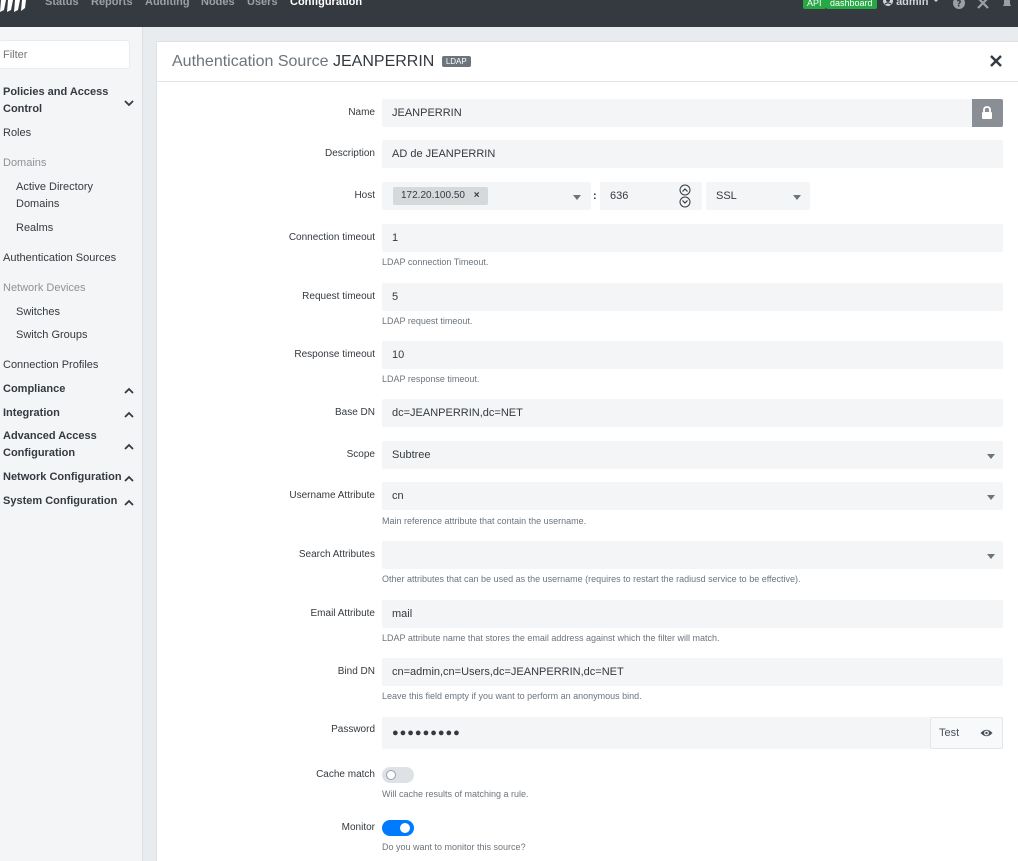 Image resolution: width=1018 pixels, height=861 pixels. Describe the element at coordinates (364, 195) in the screenshot. I see `host-label: Host` at that location.